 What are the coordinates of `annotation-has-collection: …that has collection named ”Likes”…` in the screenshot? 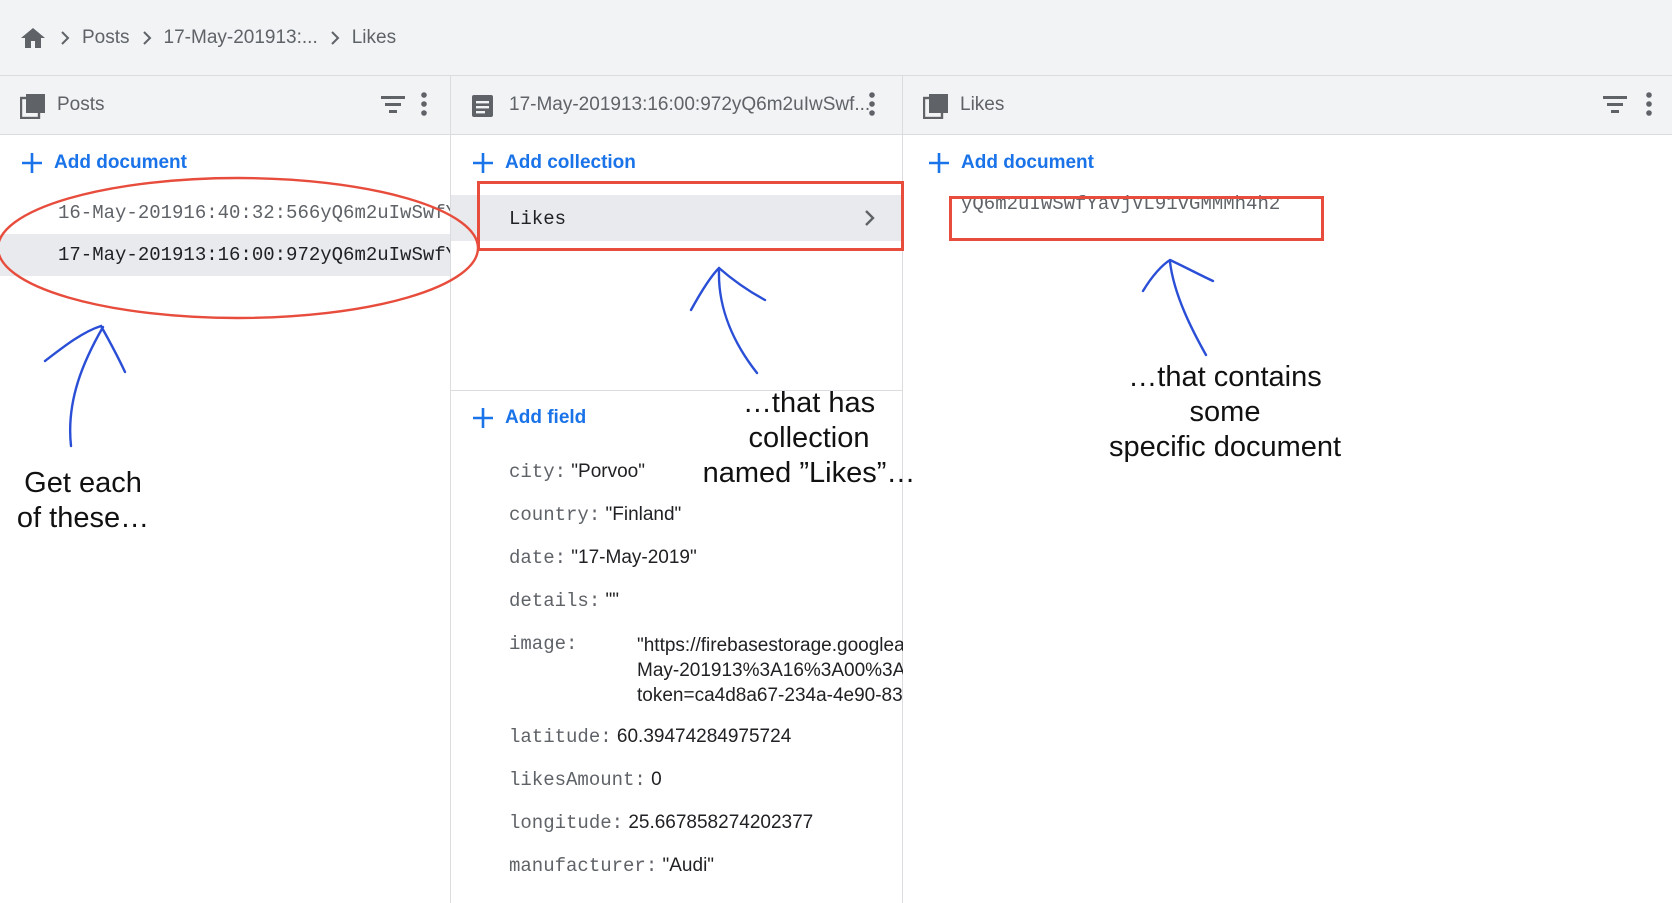 It's located at (809, 438).